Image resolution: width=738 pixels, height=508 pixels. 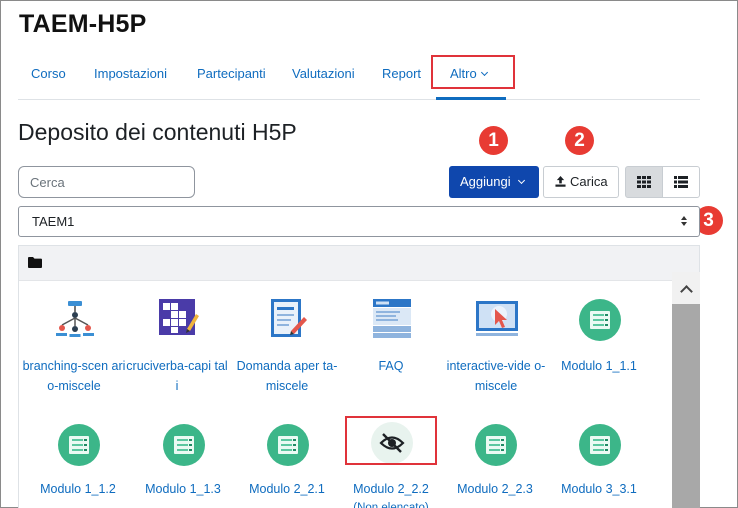 I want to click on upload-icon, so click(x=560, y=181).